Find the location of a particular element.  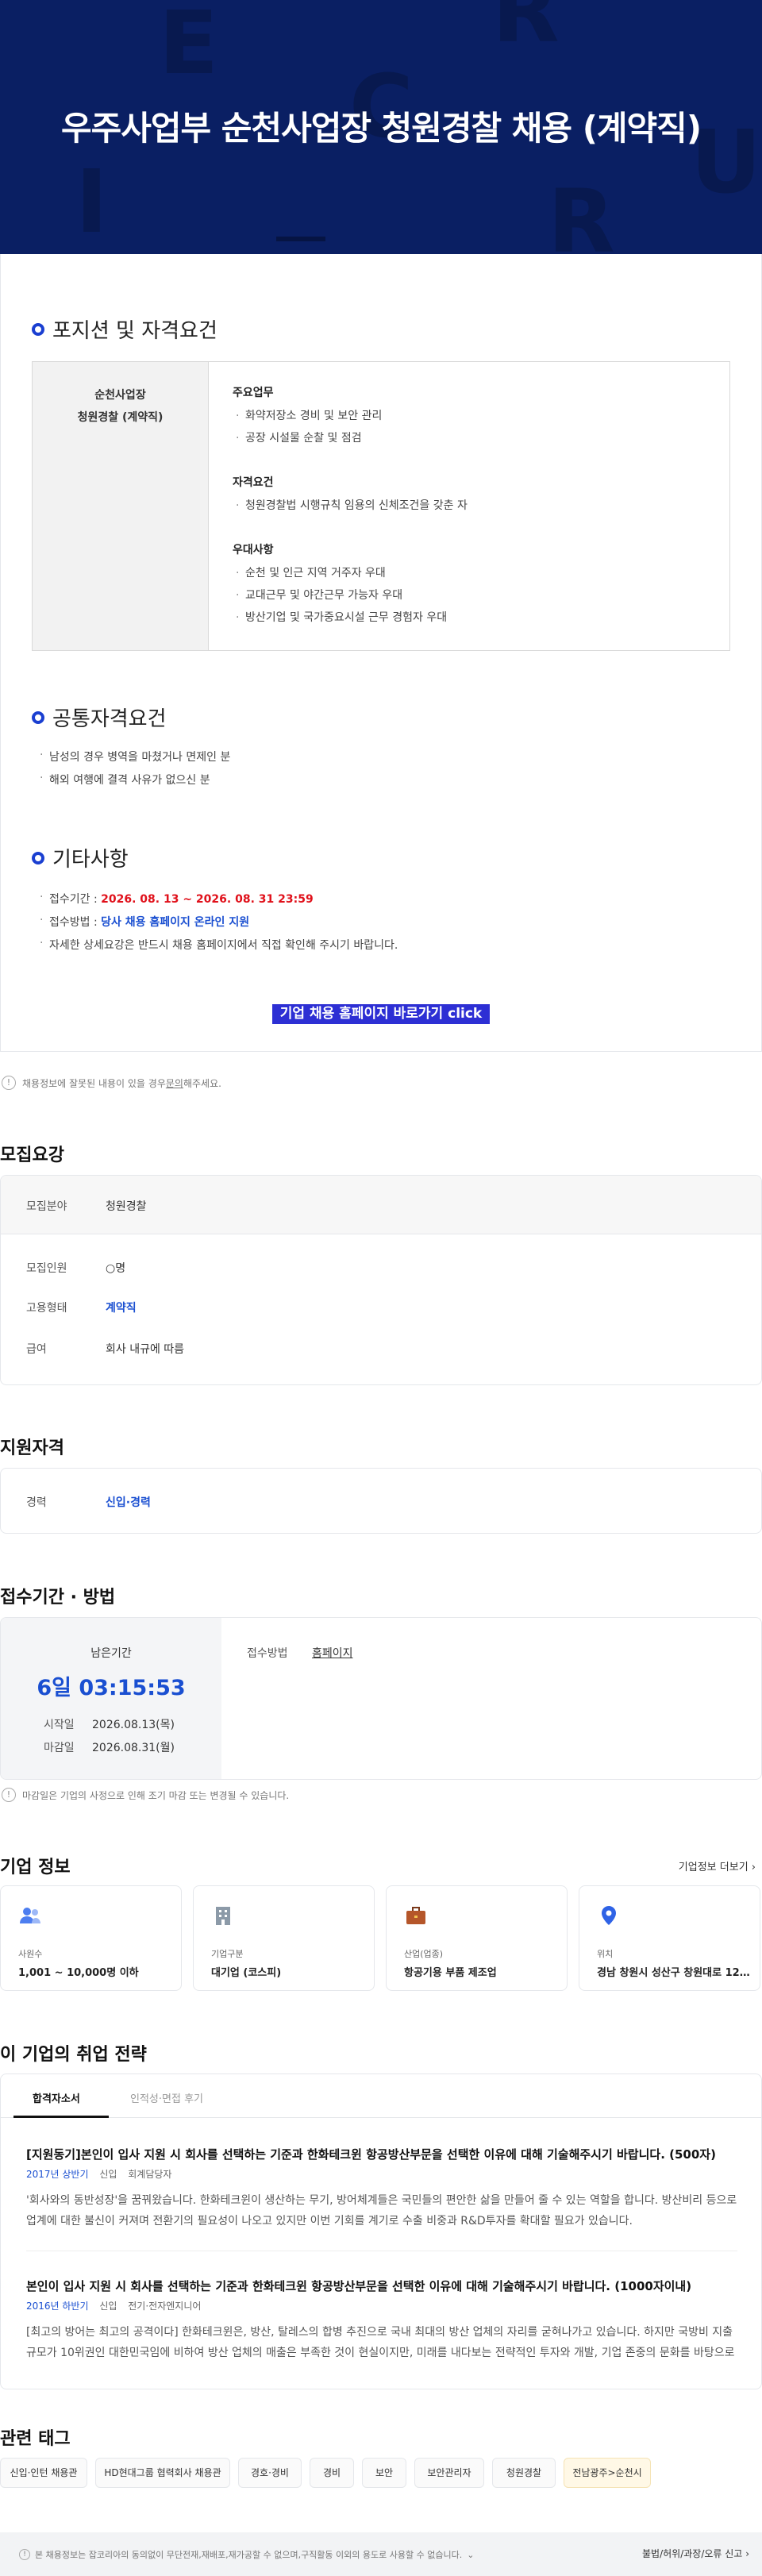

etc-heading-text: 기타사항 is located at coordinates (90, 860).